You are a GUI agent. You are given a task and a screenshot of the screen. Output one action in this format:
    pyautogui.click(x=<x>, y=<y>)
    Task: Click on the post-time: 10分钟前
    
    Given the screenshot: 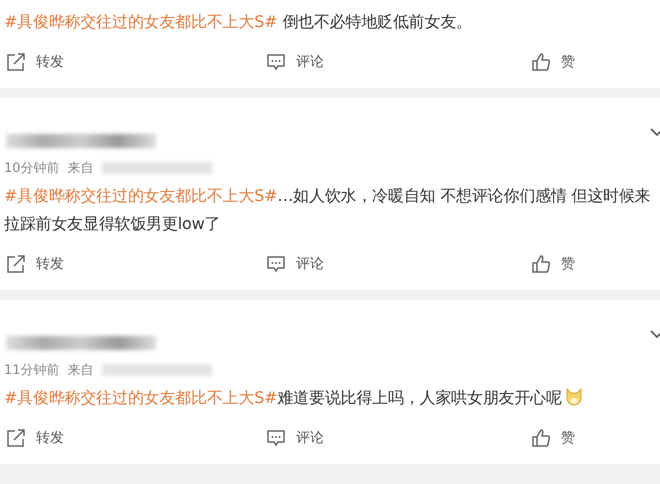 What is the action you would take?
    pyautogui.click(x=32, y=168)
    